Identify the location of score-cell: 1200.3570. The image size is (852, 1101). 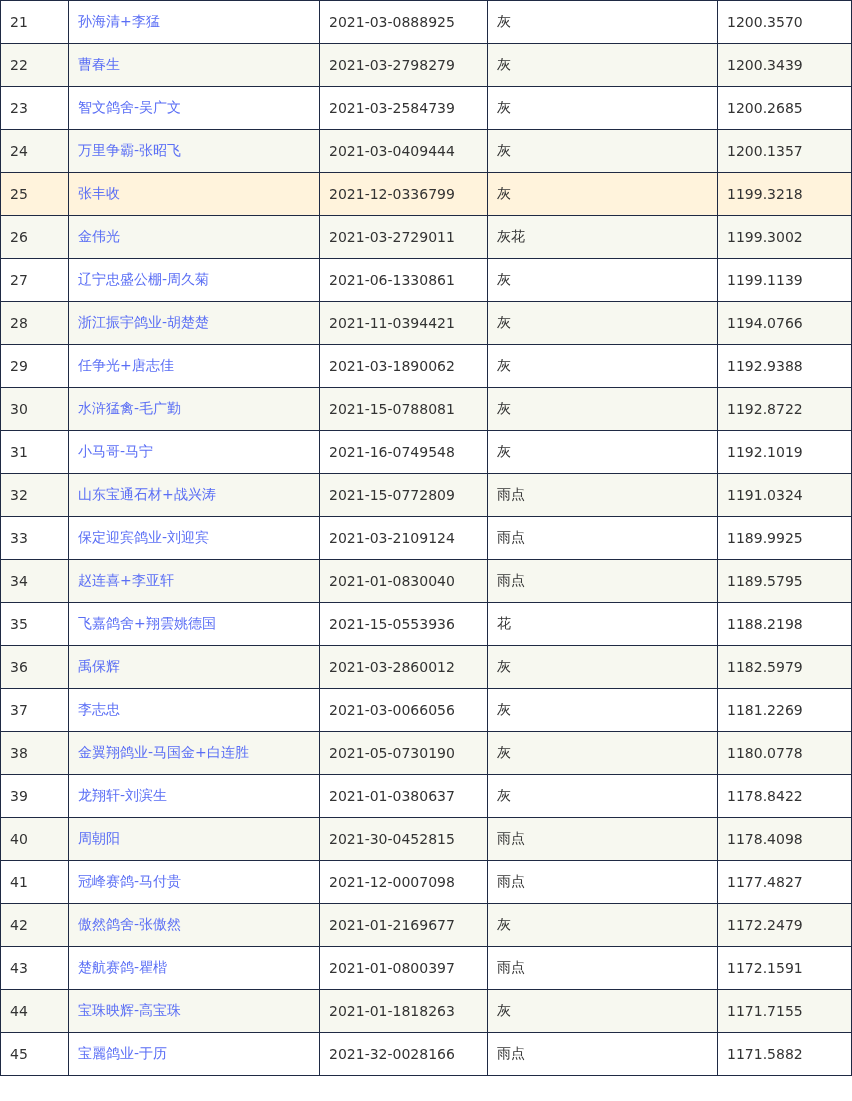
(784, 22).